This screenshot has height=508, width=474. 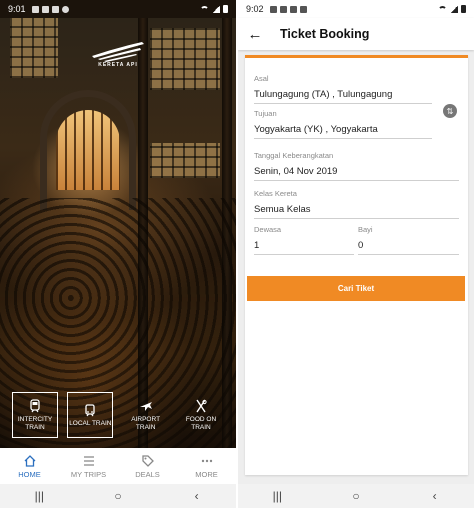 What do you see at coordinates (90, 423) in the screenshot?
I see `shortcut-label: LOCAL TRAIN` at bounding box center [90, 423].